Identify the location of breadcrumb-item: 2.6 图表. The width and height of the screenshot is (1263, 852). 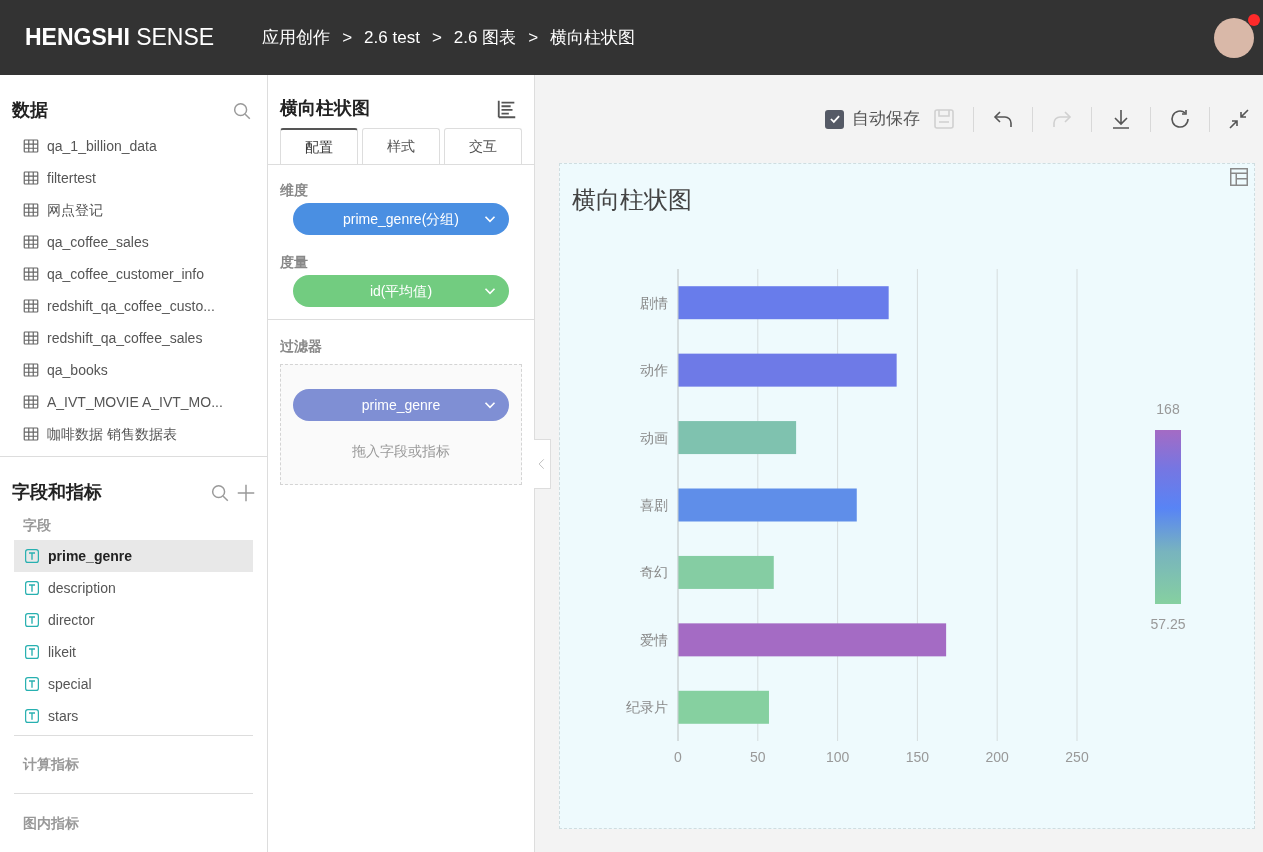
(485, 37).